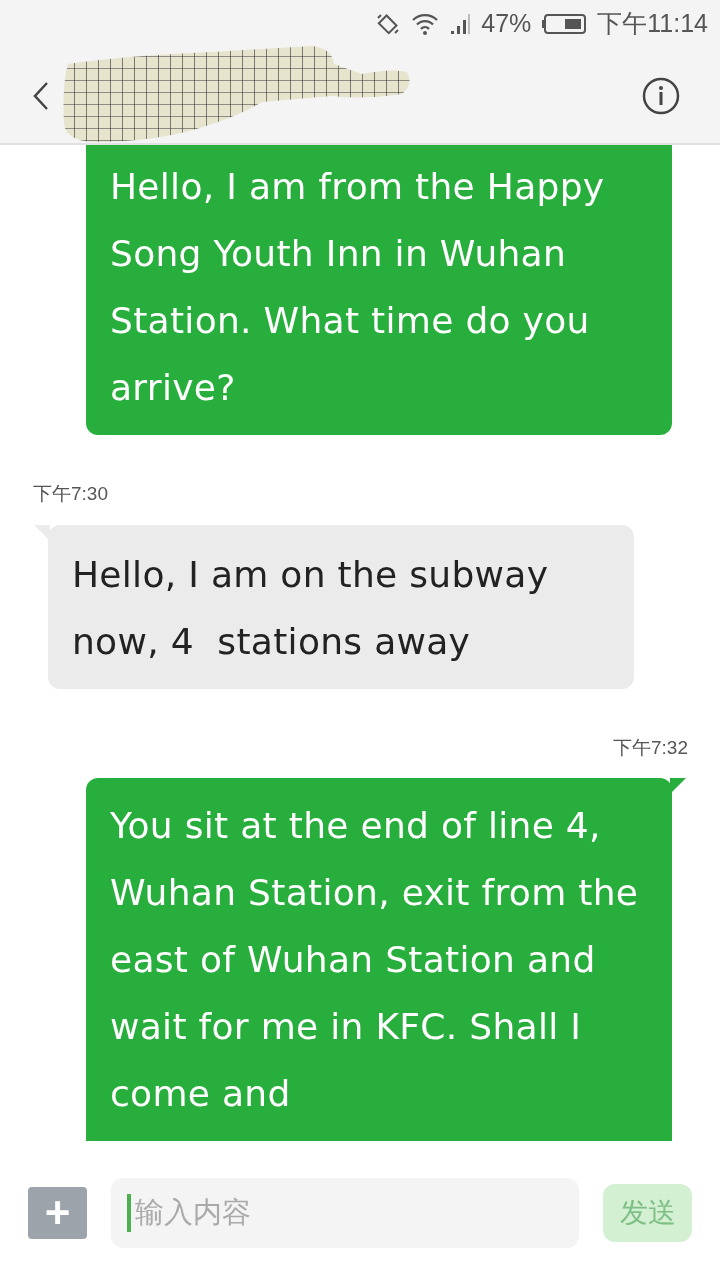 This screenshot has width=720, height=1280. What do you see at coordinates (345, 1212) in the screenshot?
I see `message-input: 输入内容` at bounding box center [345, 1212].